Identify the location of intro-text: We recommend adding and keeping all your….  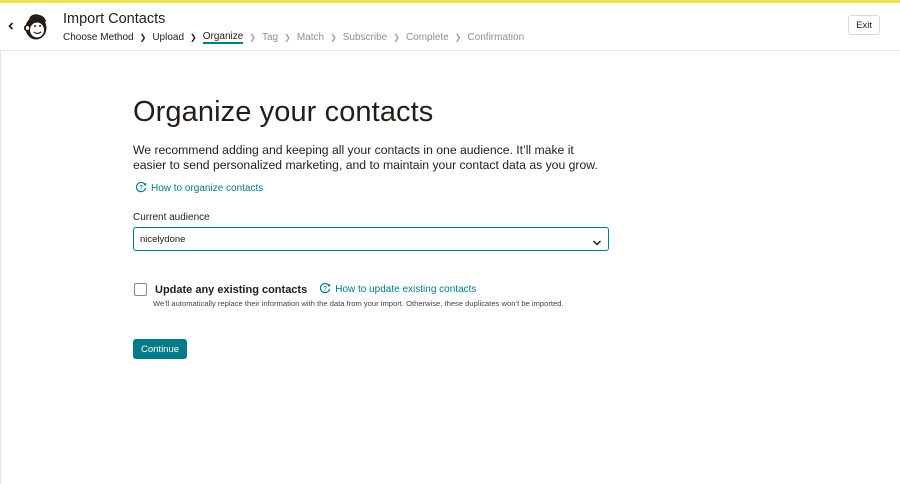
(365, 157).